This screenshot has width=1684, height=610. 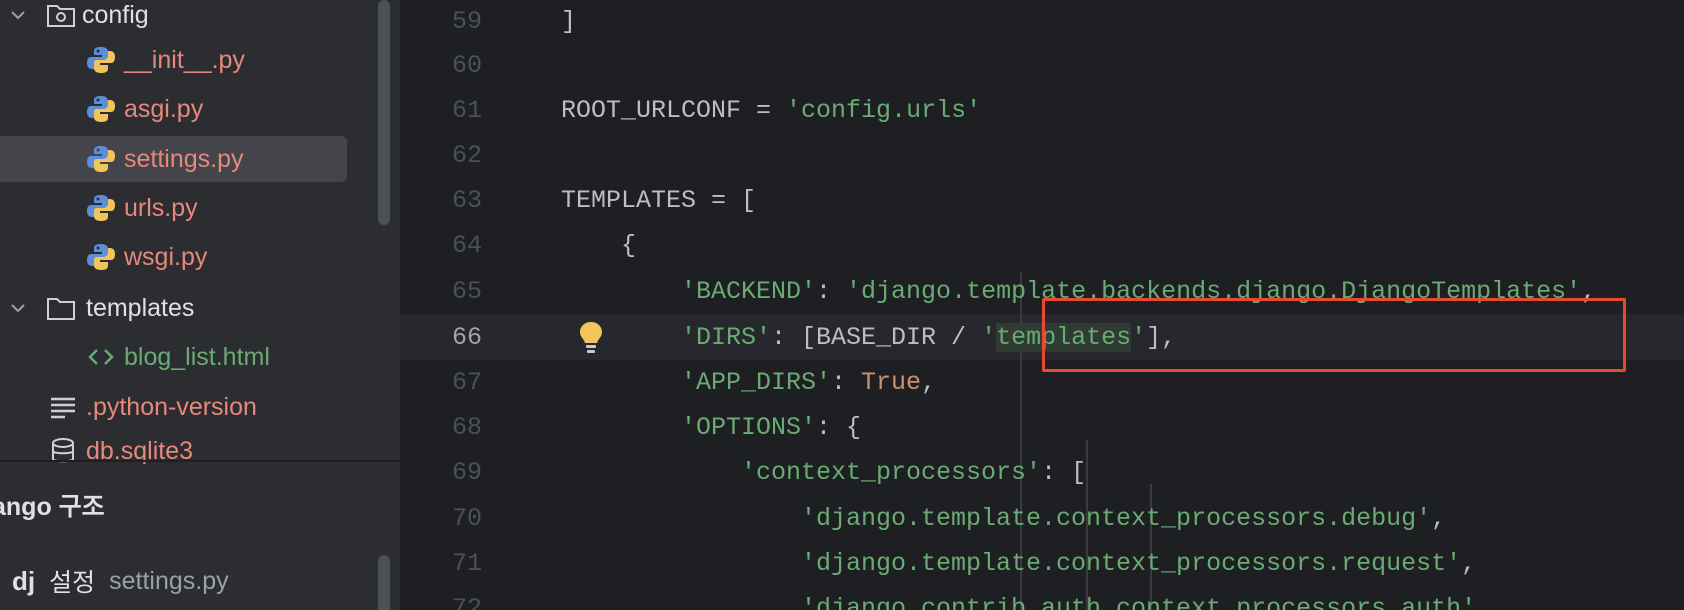 What do you see at coordinates (466, 155) in the screenshot?
I see `line-number: 62` at bounding box center [466, 155].